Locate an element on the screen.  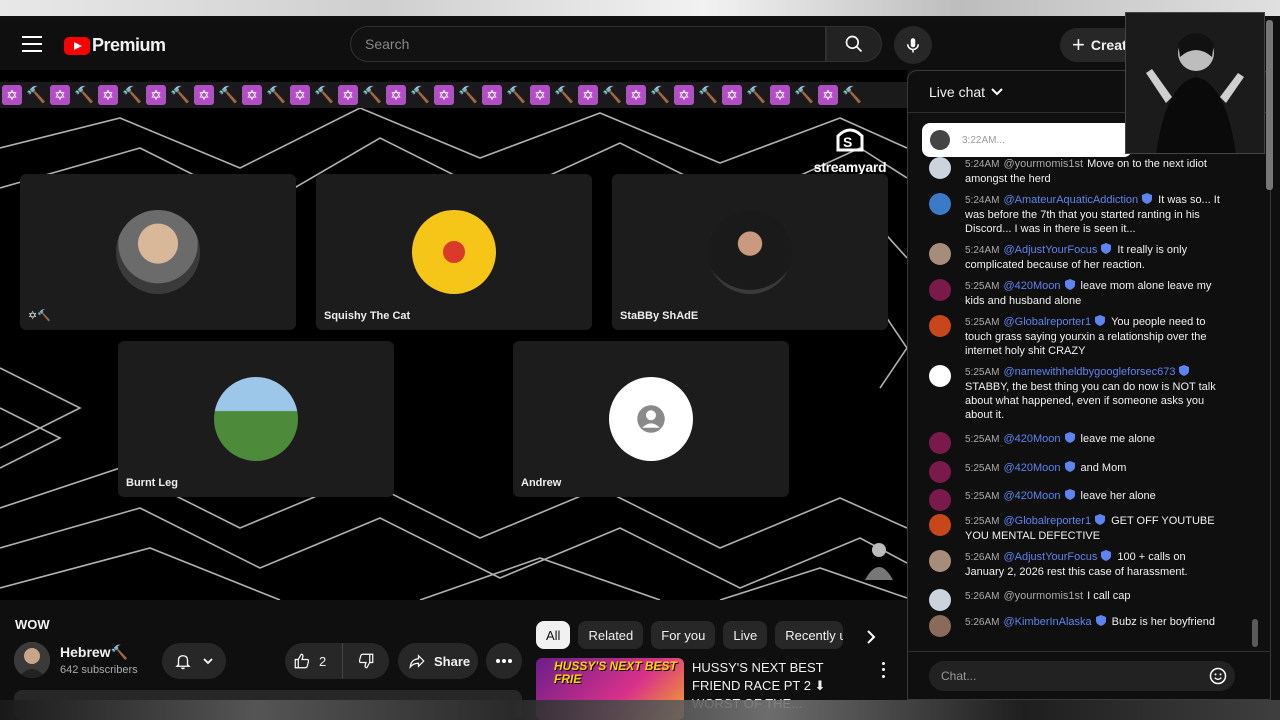
voice-search-button is located at coordinates (913, 45).